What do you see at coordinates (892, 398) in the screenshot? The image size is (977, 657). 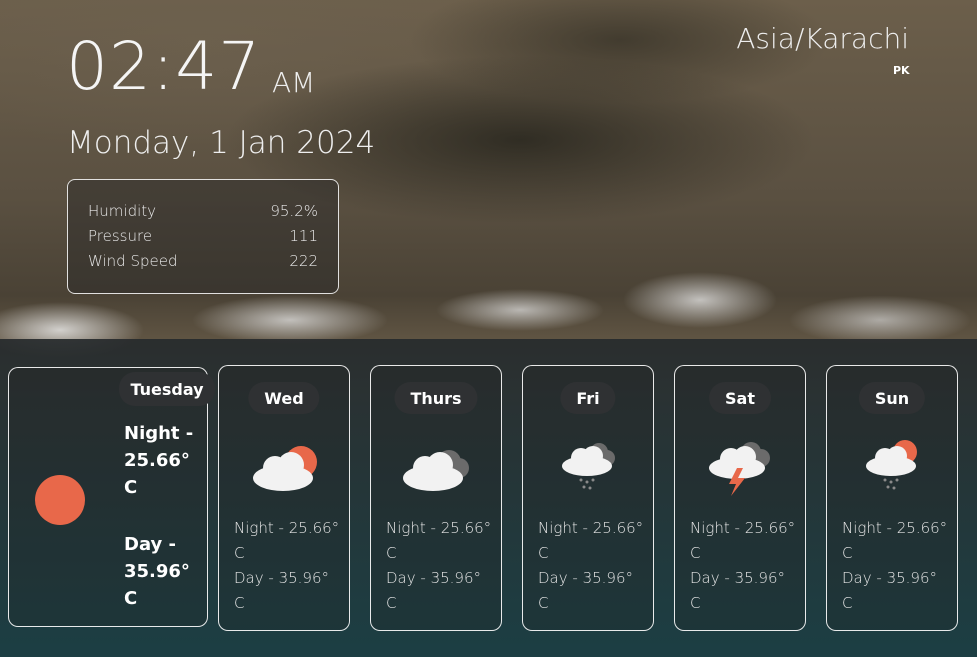 I see `forecast-day-label: Sun` at bounding box center [892, 398].